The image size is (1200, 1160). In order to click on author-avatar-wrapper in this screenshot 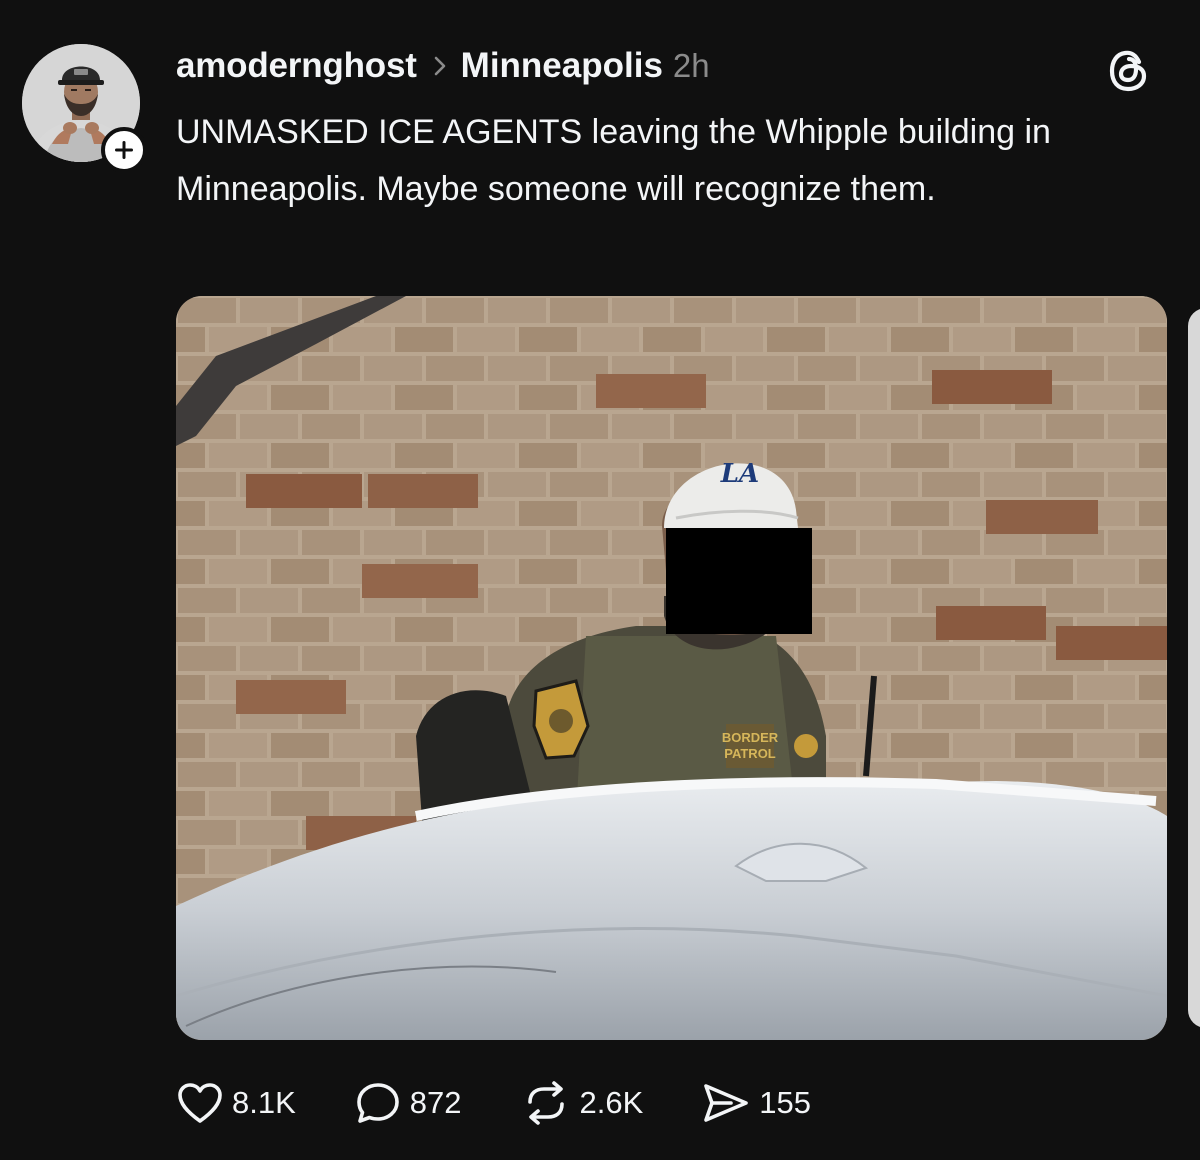, I will do `click(84, 108)`.